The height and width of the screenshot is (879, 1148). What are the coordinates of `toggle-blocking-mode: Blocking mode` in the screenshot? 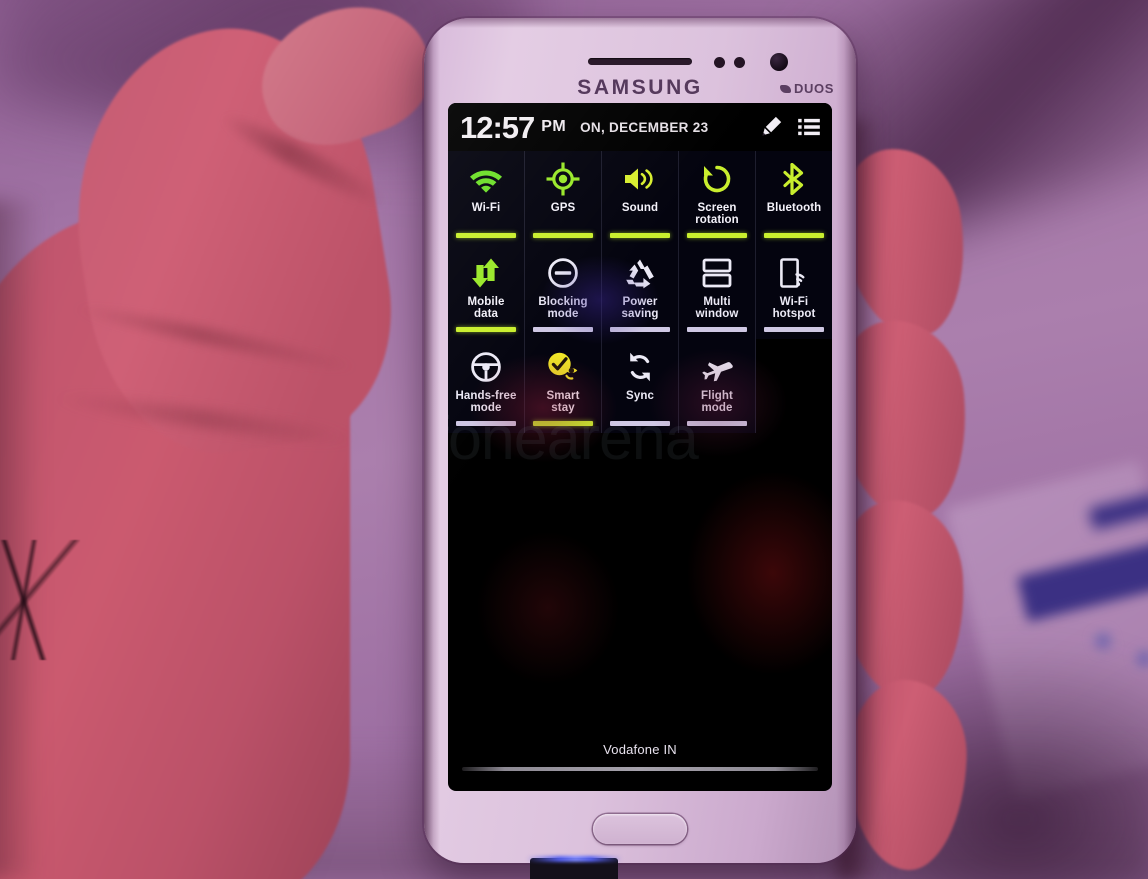 It's located at (563, 292).